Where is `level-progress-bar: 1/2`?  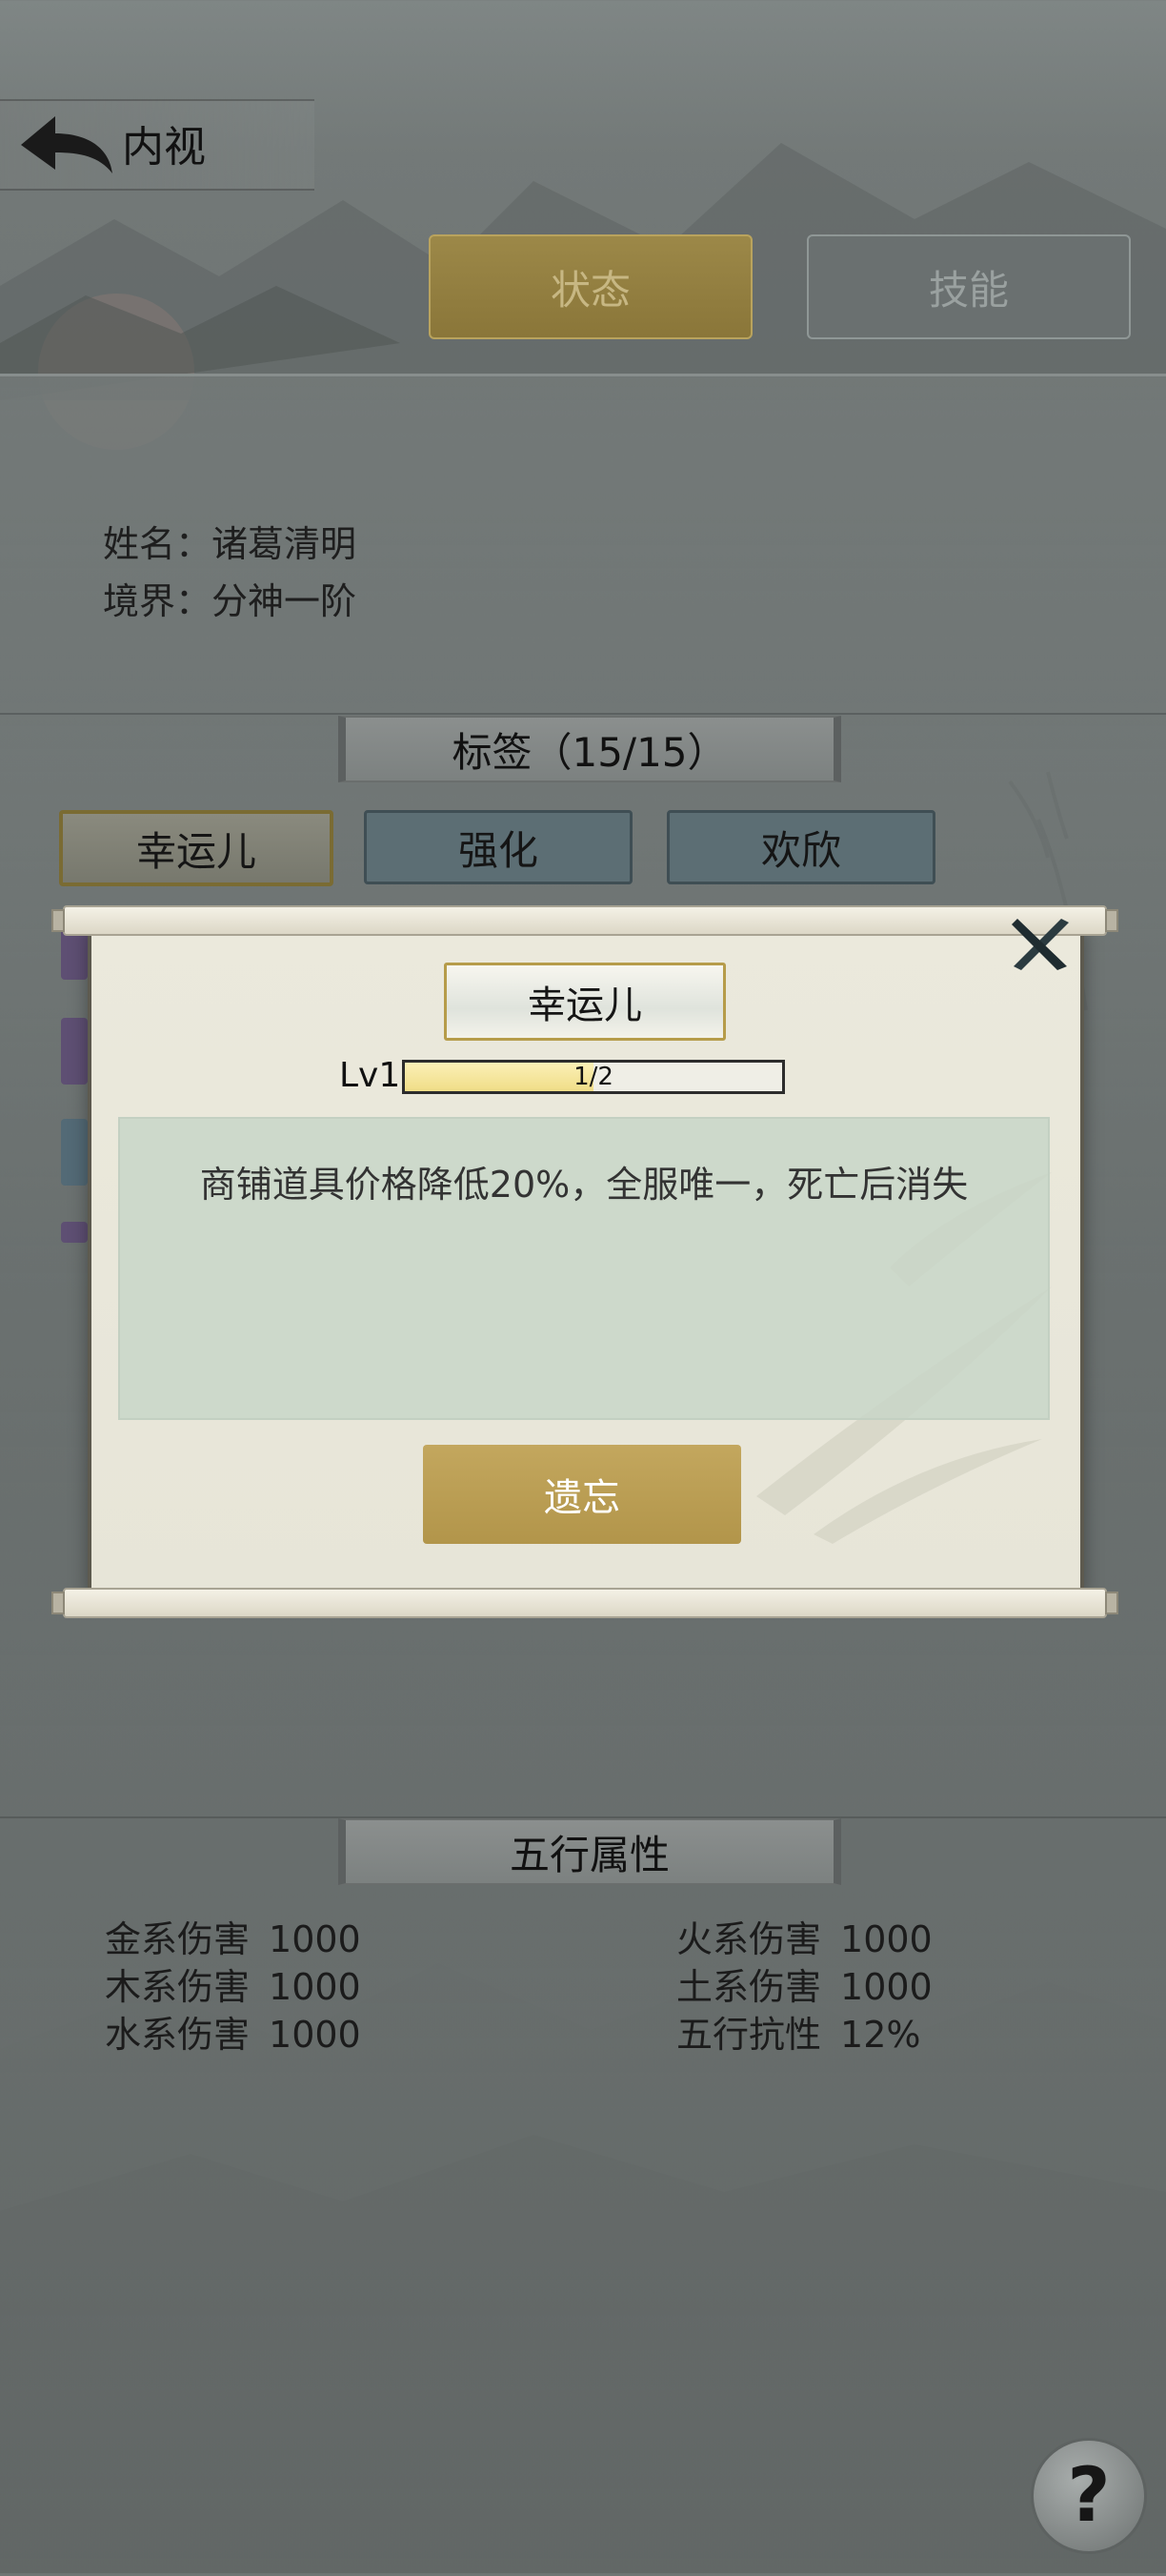
level-progress-bar: 1/2 is located at coordinates (593, 1077).